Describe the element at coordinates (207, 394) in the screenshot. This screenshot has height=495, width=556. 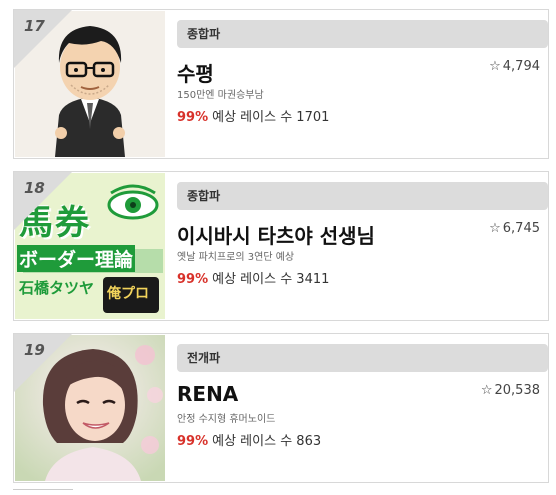
I see `predictor-name: RENA` at that location.